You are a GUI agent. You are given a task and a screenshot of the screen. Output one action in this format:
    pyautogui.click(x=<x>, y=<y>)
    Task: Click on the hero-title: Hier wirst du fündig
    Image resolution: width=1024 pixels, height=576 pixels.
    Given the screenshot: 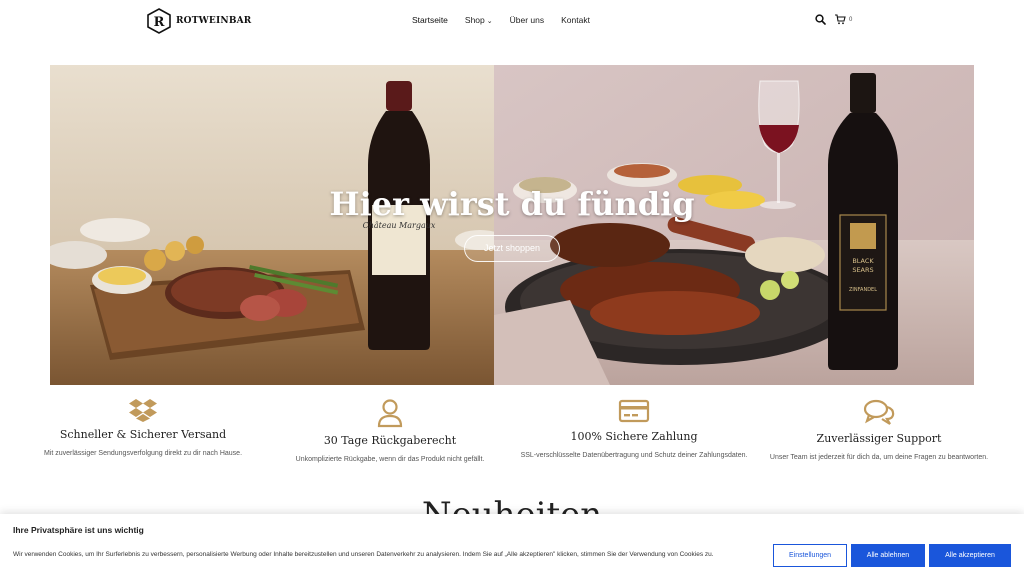 What is the action you would take?
    pyautogui.click(x=512, y=204)
    